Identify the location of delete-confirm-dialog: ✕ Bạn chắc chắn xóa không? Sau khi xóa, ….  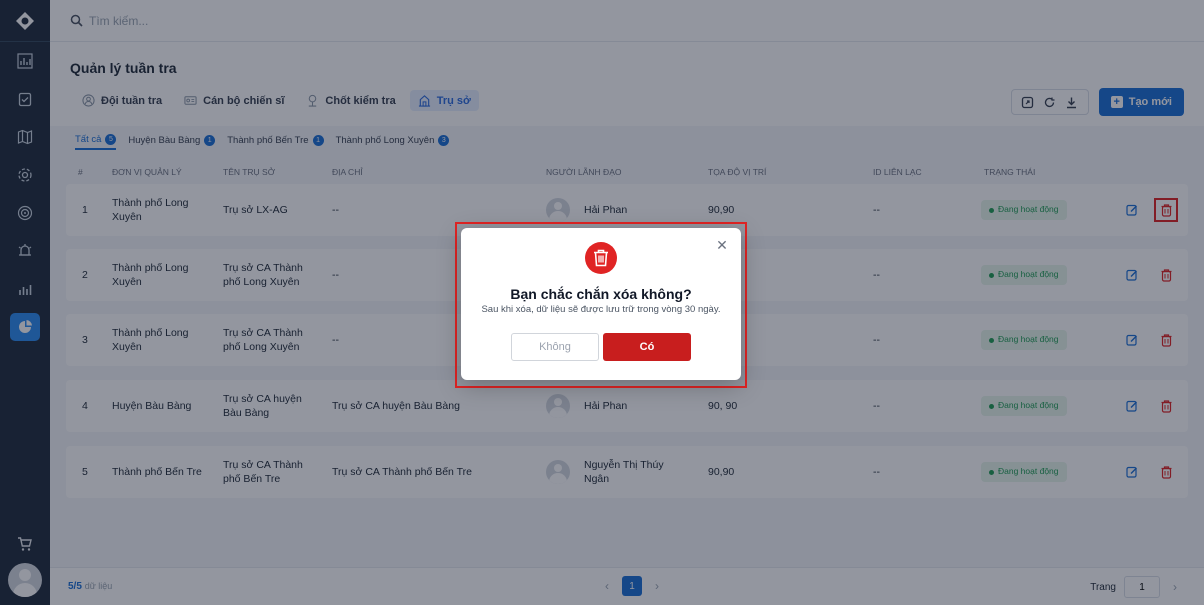
(601, 304).